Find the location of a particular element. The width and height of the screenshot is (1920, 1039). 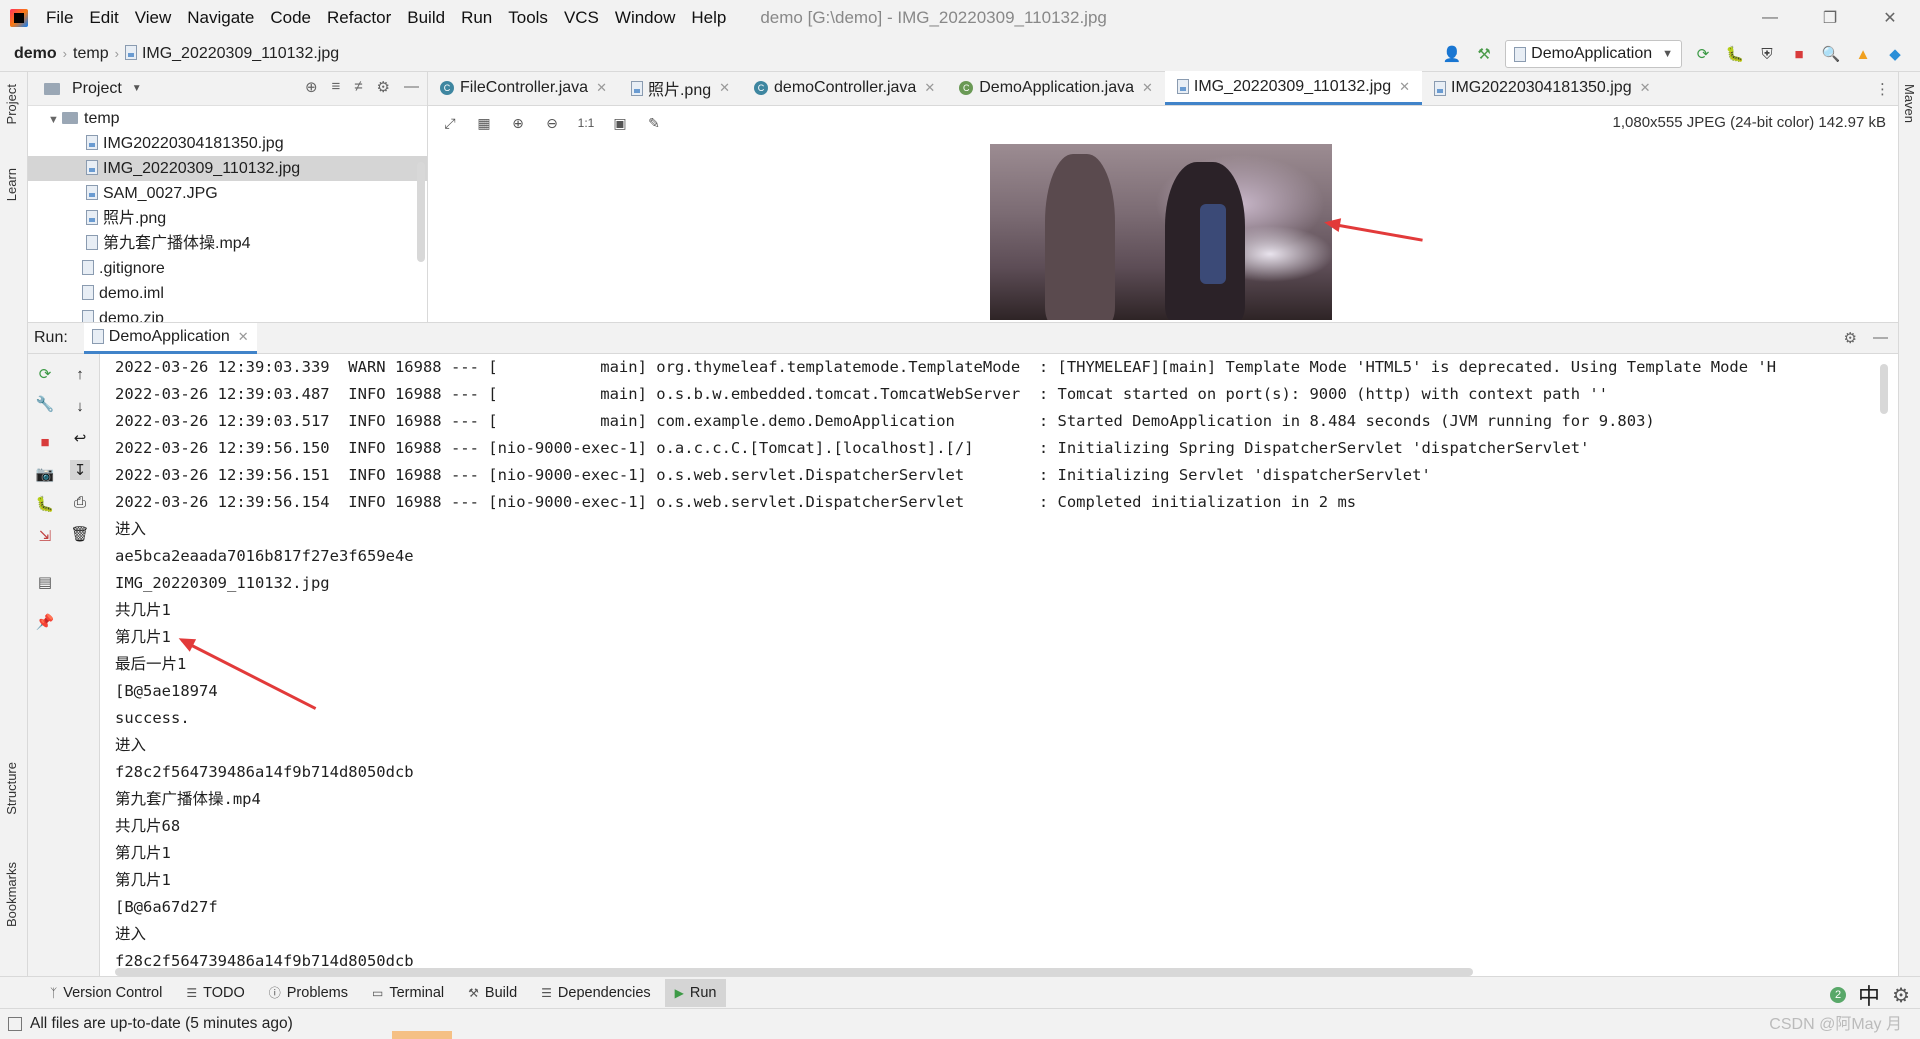

arrow-down-icon: ↓ is located at coordinates (80, 406).